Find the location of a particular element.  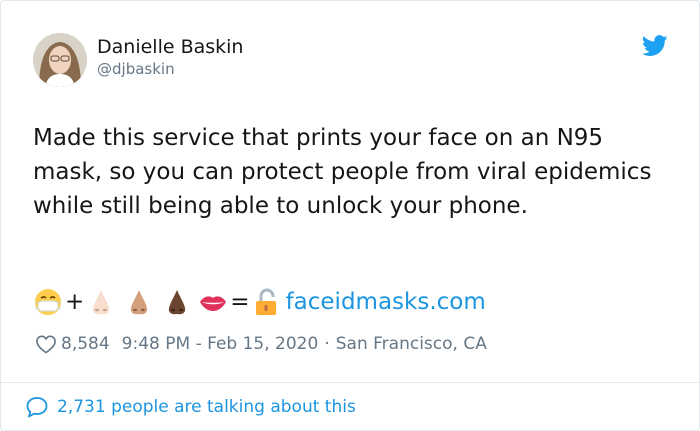

lips-emoji is located at coordinates (213, 302).